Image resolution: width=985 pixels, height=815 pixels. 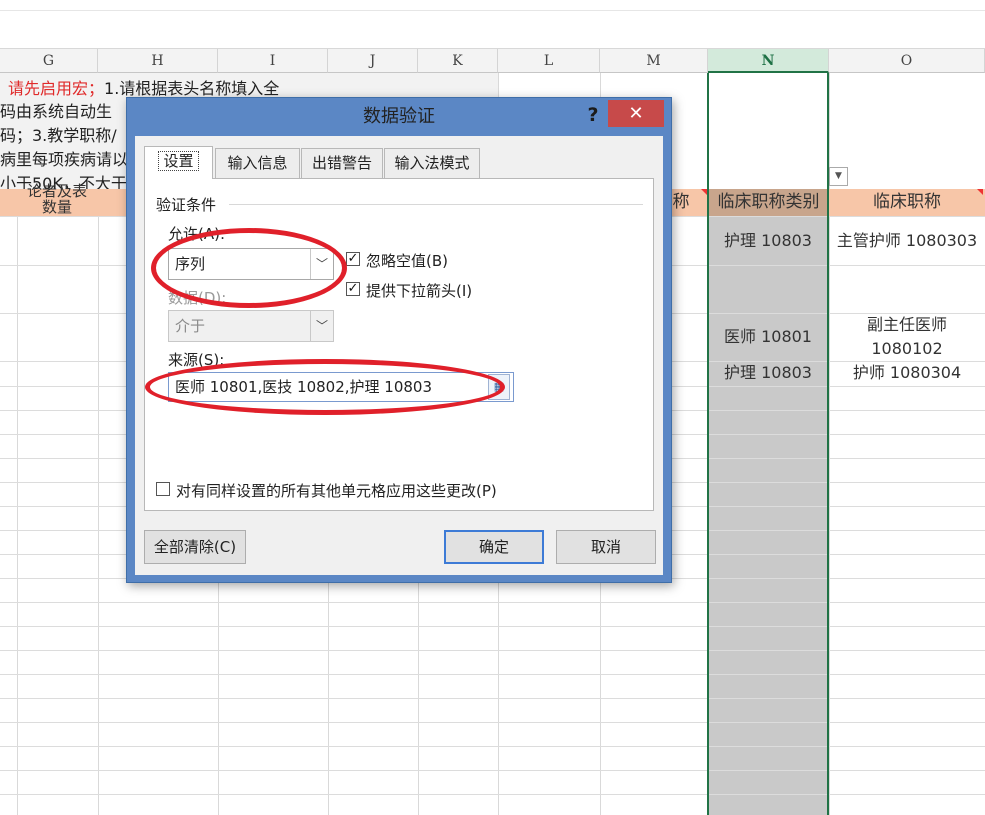 What do you see at coordinates (342, 163) in the screenshot?
I see `tab-error-alert: 出错警告` at bounding box center [342, 163].